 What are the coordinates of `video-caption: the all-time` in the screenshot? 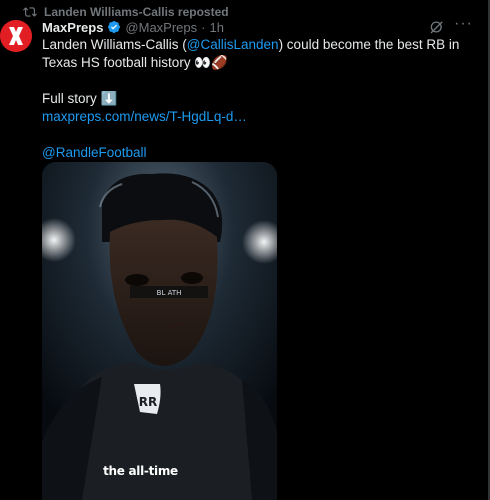 It's located at (159, 471).